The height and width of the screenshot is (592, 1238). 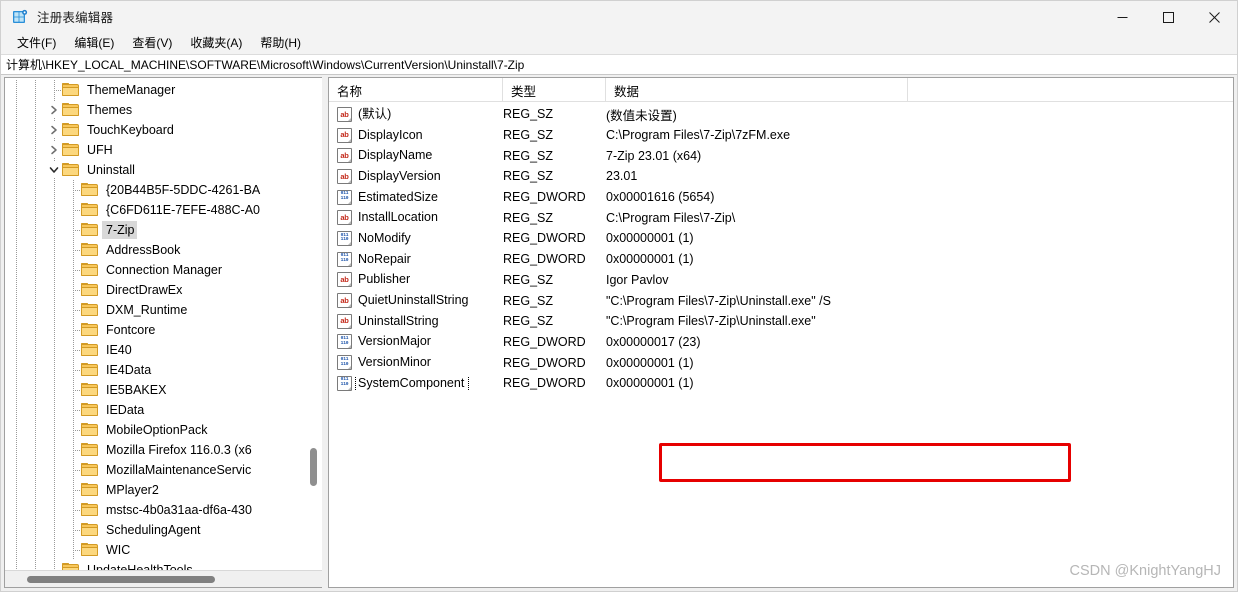 I want to click on tree-item: Uninstall, so click(x=163, y=170).